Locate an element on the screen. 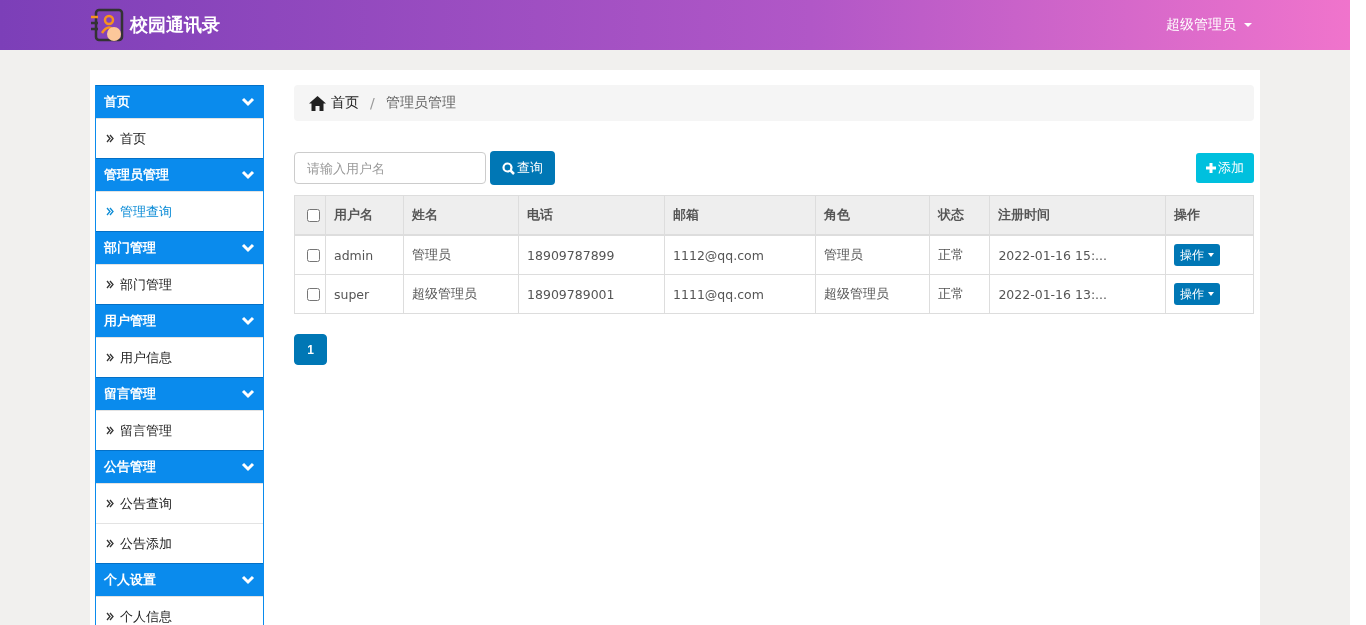 This screenshot has height=625, width=1366. home-icon is located at coordinates (317, 103).